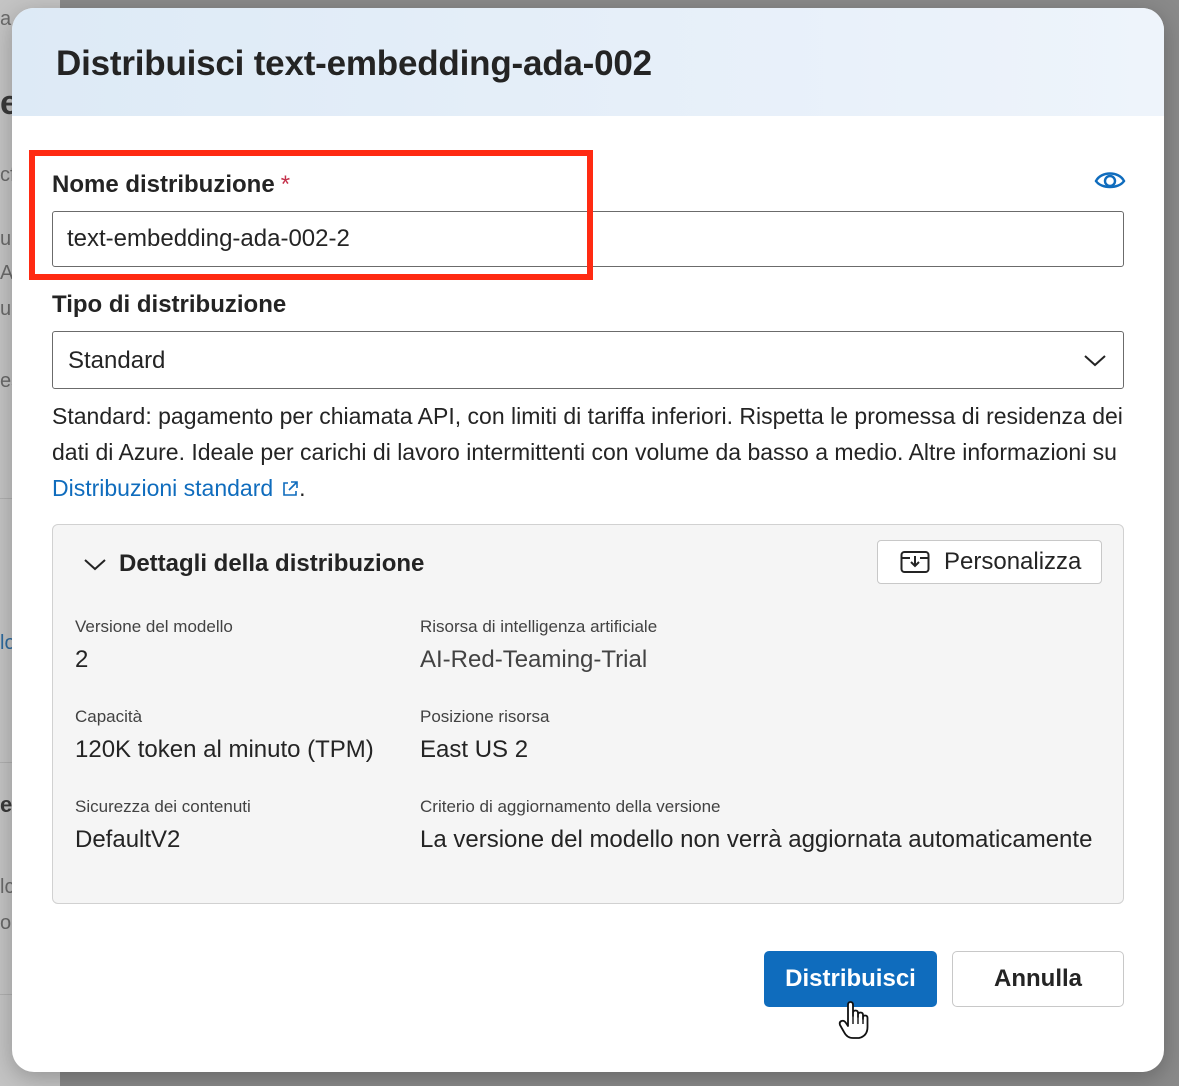  I want to click on customize-button: Personalizza, so click(989, 562).